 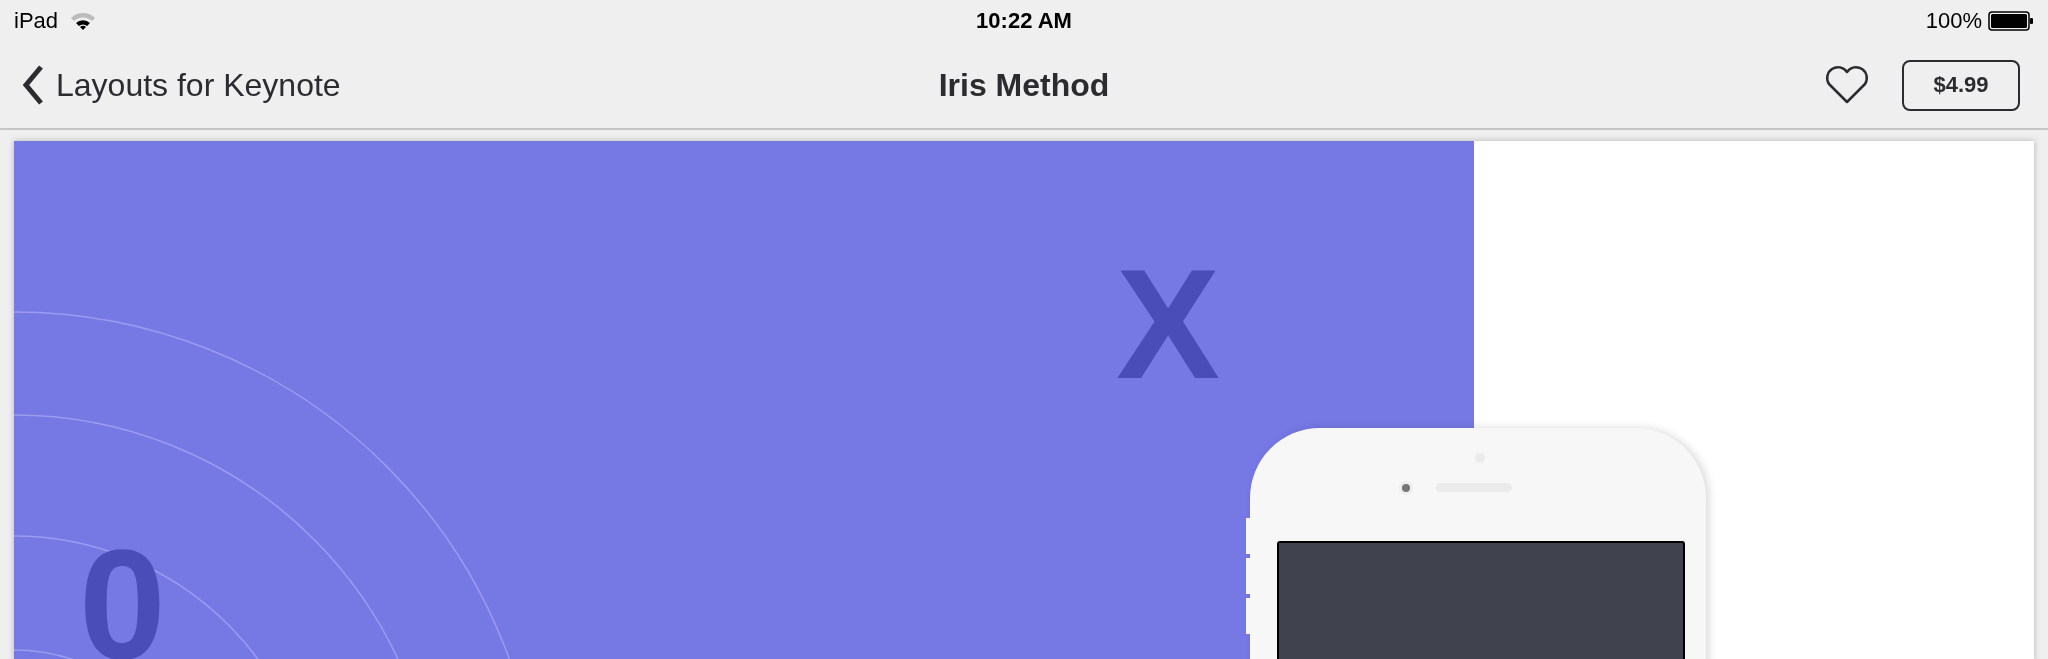 What do you see at coordinates (83, 21) in the screenshot?
I see `wifi-icon` at bounding box center [83, 21].